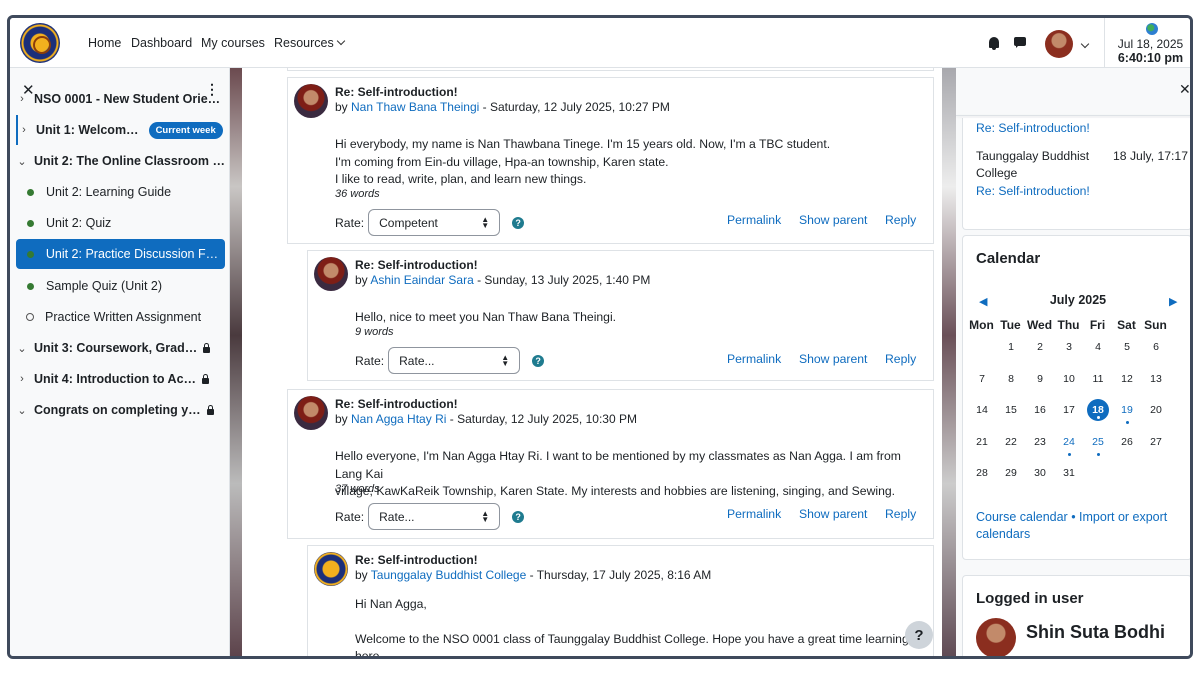 Image resolution: width=1200 pixels, height=675 pixels. I want to click on calendar-day: 11, so click(1098, 379).